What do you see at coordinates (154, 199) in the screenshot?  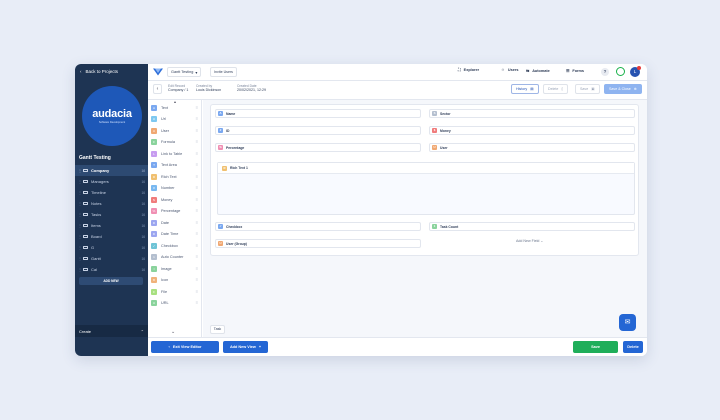 I see `field-type-icon: $` at bounding box center [154, 199].